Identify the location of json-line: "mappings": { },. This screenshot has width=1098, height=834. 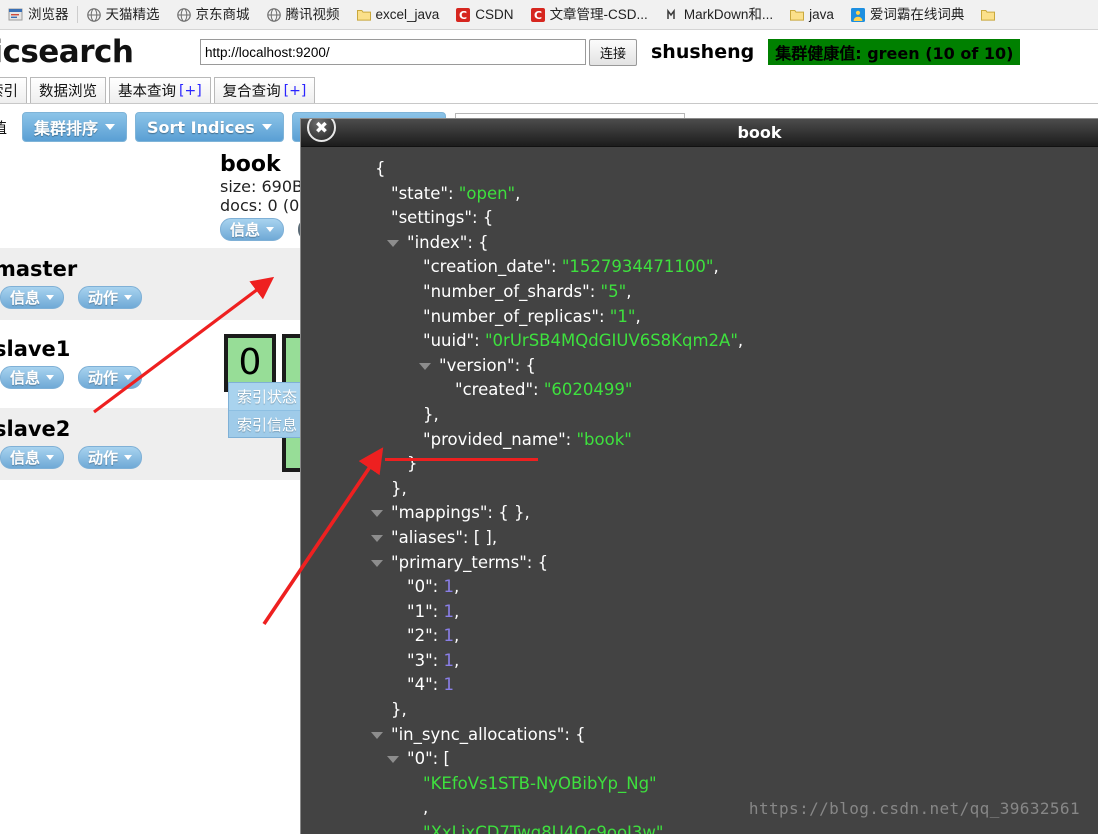
(728, 513).